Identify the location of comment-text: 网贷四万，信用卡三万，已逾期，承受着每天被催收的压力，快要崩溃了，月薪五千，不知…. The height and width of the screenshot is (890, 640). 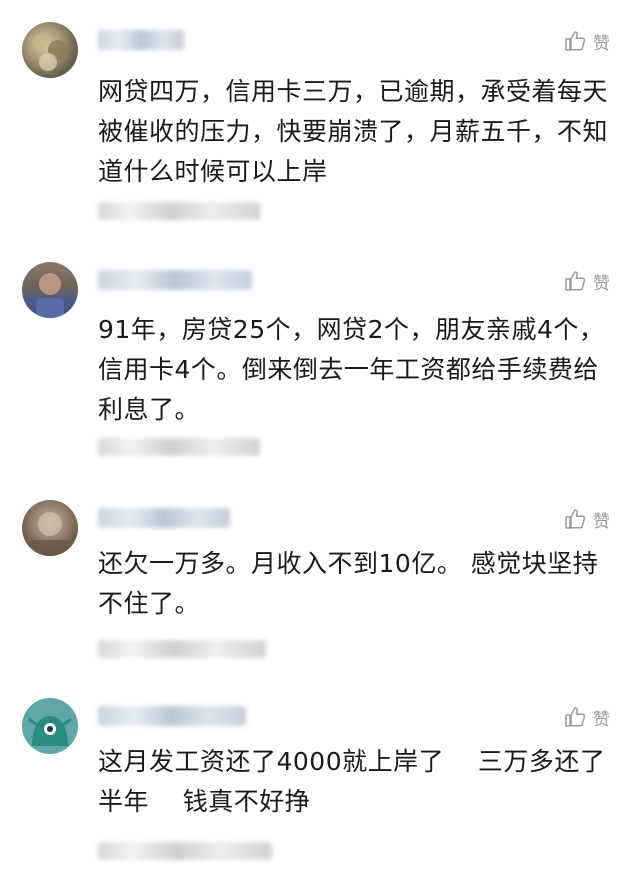
(353, 131).